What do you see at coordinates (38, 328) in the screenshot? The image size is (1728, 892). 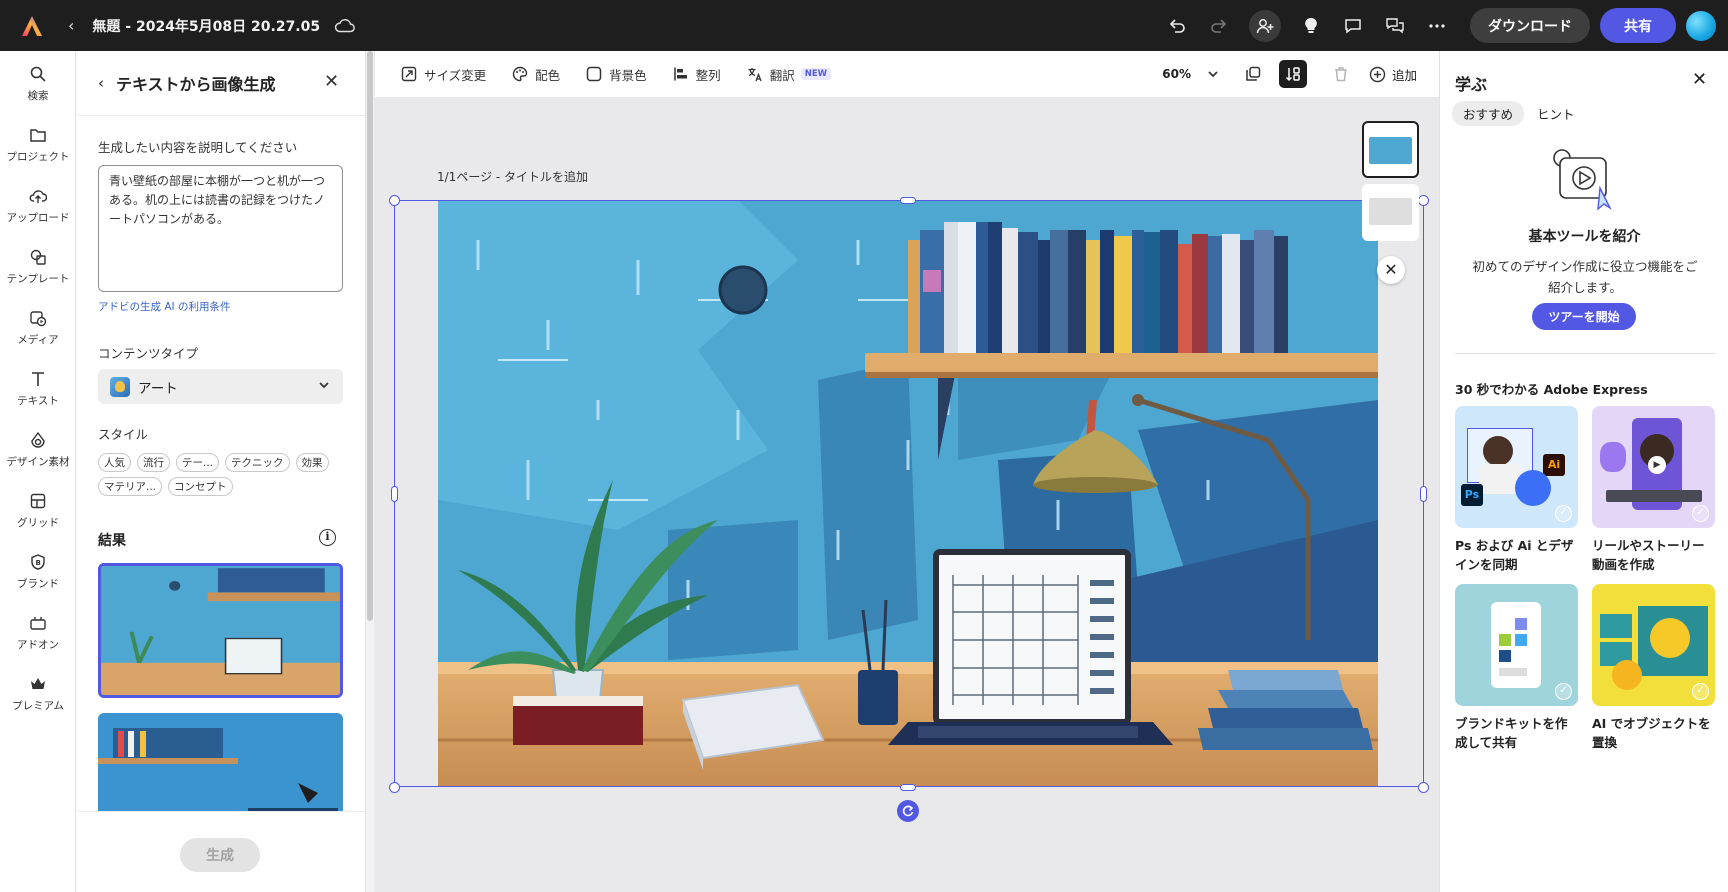 I see `rail-item-media: メディア` at bounding box center [38, 328].